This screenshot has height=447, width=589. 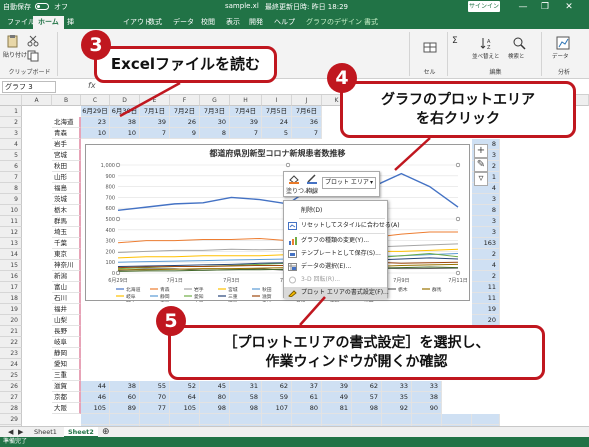 What do you see at coordinates (11, 331) in the screenshot?
I see `row-header: 21` at bounding box center [11, 331].